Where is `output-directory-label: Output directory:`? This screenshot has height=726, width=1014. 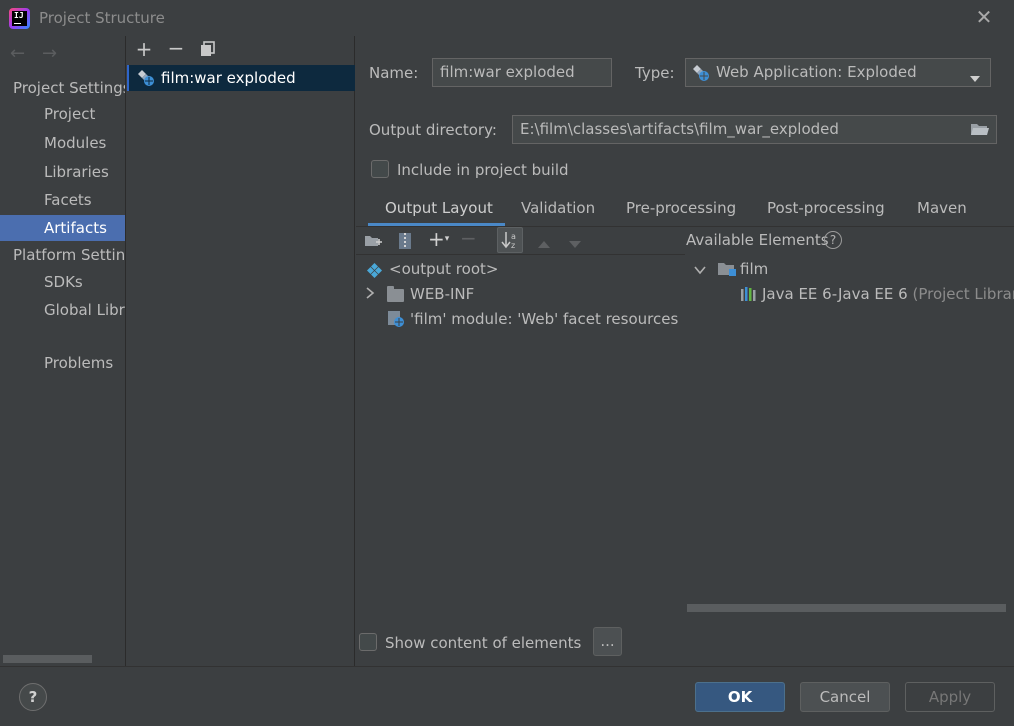 output-directory-label: Output directory: is located at coordinates (433, 130).